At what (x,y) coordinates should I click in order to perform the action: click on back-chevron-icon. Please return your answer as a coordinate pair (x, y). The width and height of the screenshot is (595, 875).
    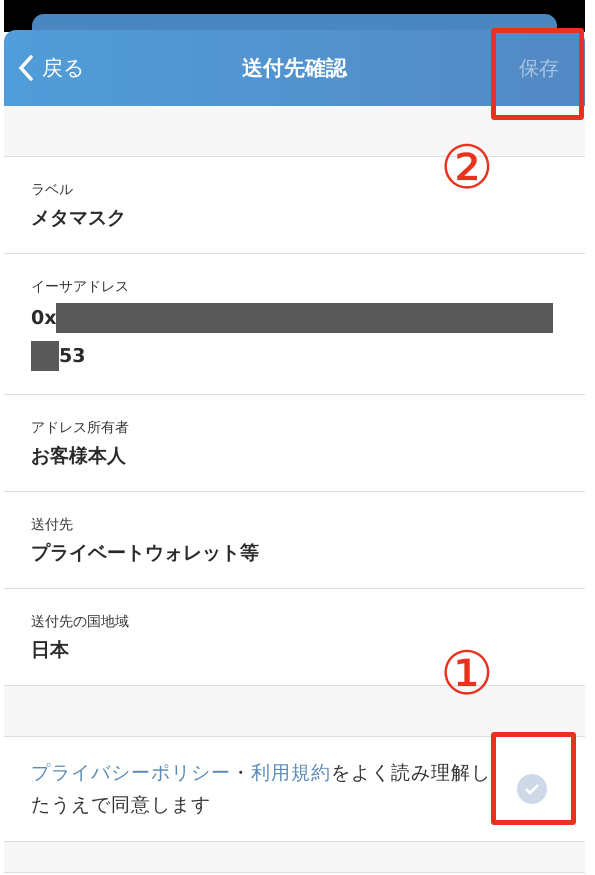
    Looking at the image, I should click on (26, 68).